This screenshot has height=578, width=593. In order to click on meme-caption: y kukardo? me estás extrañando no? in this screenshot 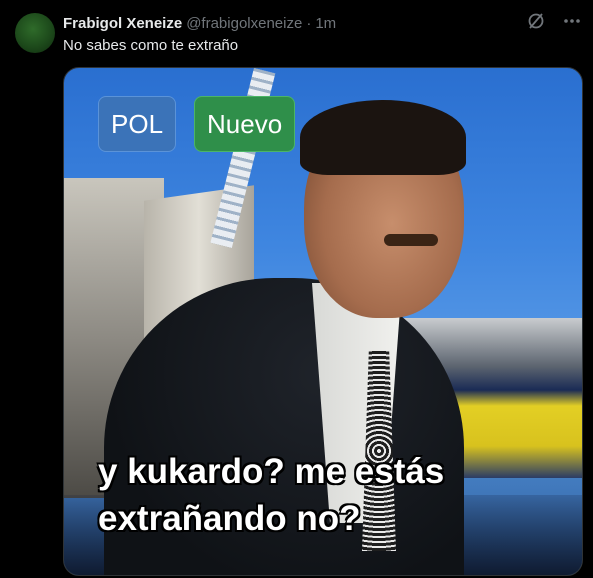, I will do `click(333, 495)`.